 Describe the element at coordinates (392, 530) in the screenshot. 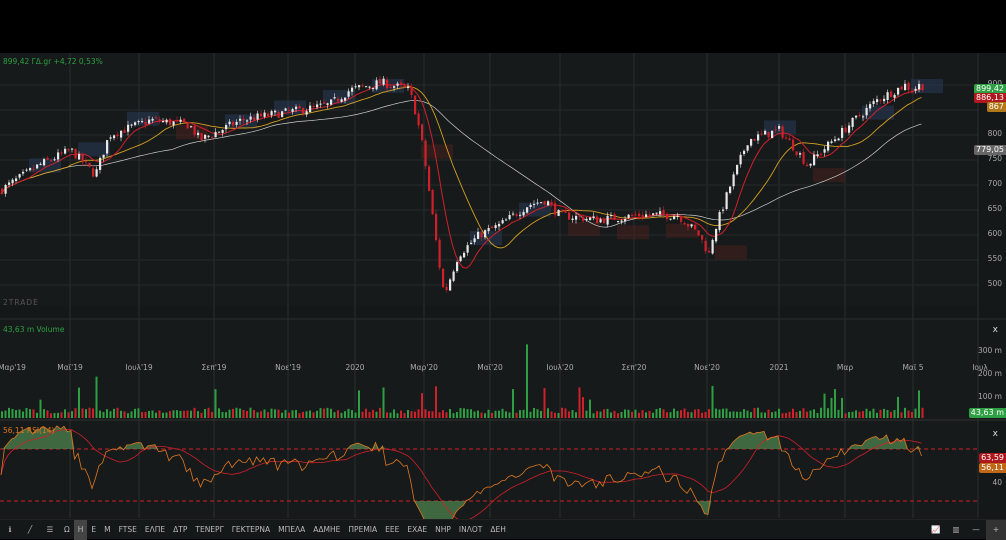

I see `symbol-tab: ΕΕΕ` at that location.